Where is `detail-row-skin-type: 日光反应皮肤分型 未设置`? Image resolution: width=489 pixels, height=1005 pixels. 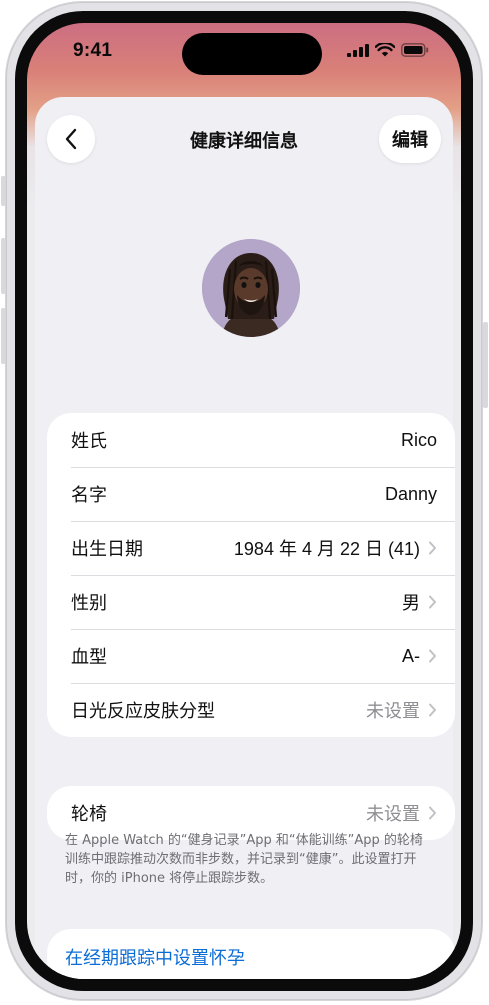 detail-row-skin-type: 日光反应皮肤分型 未设置 is located at coordinates (251, 710).